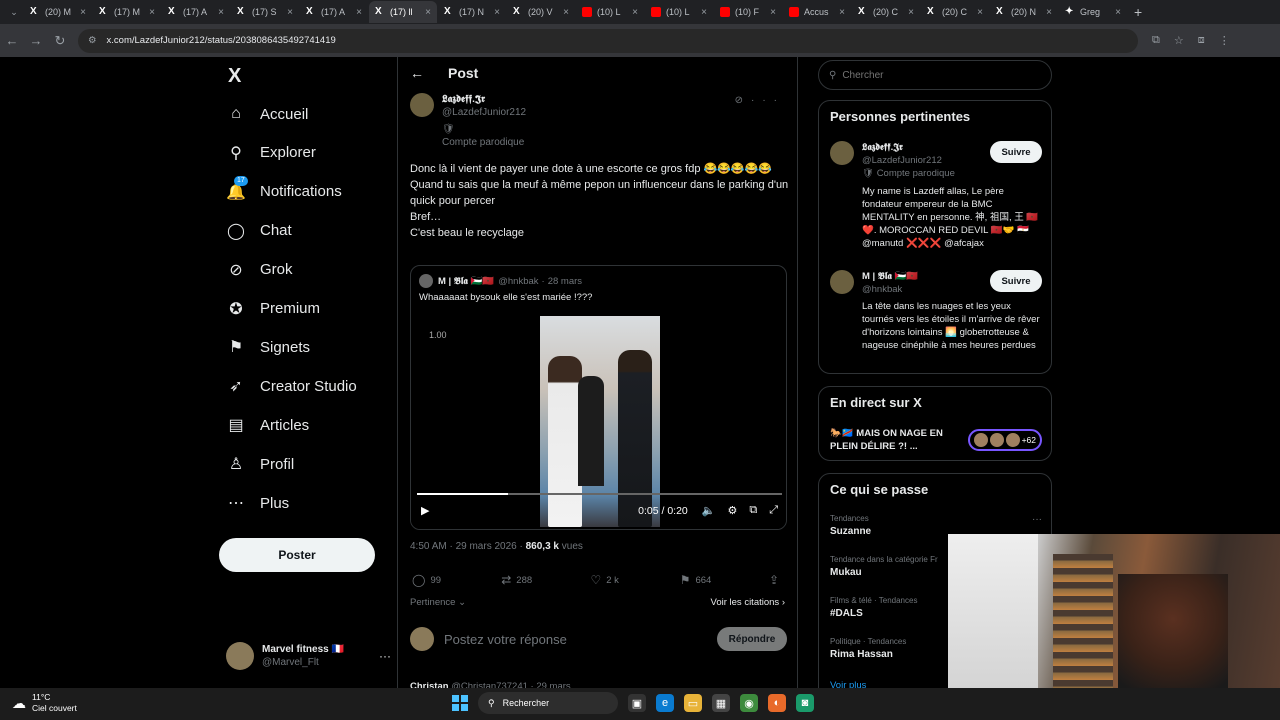 The height and width of the screenshot is (720, 1280). What do you see at coordinates (12, 40) in the screenshot?
I see `back-icon: ←` at bounding box center [12, 40].